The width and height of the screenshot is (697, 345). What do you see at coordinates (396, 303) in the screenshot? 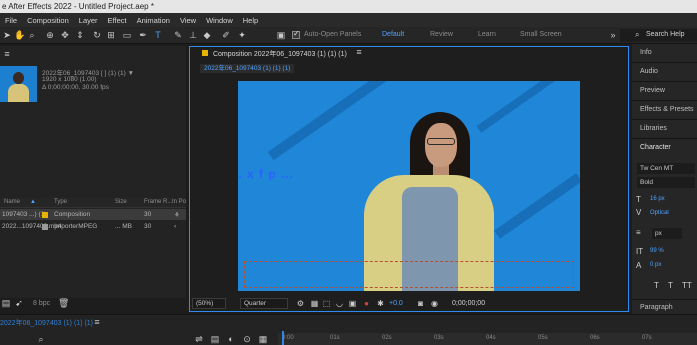
I see `exposure-value: +0.0` at bounding box center [396, 303].